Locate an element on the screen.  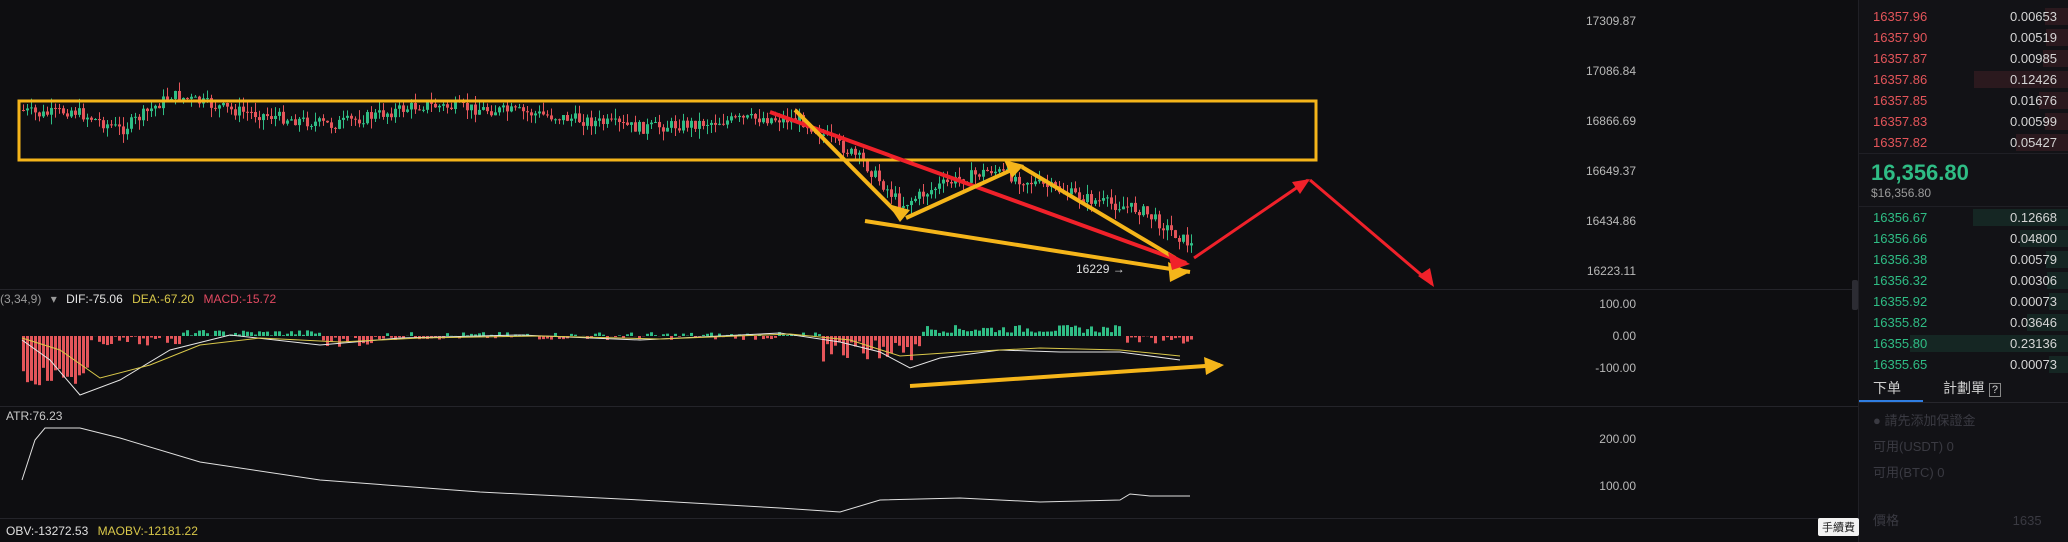
bid-row: 16356.38 0.00579 is located at coordinates (1963, 259).